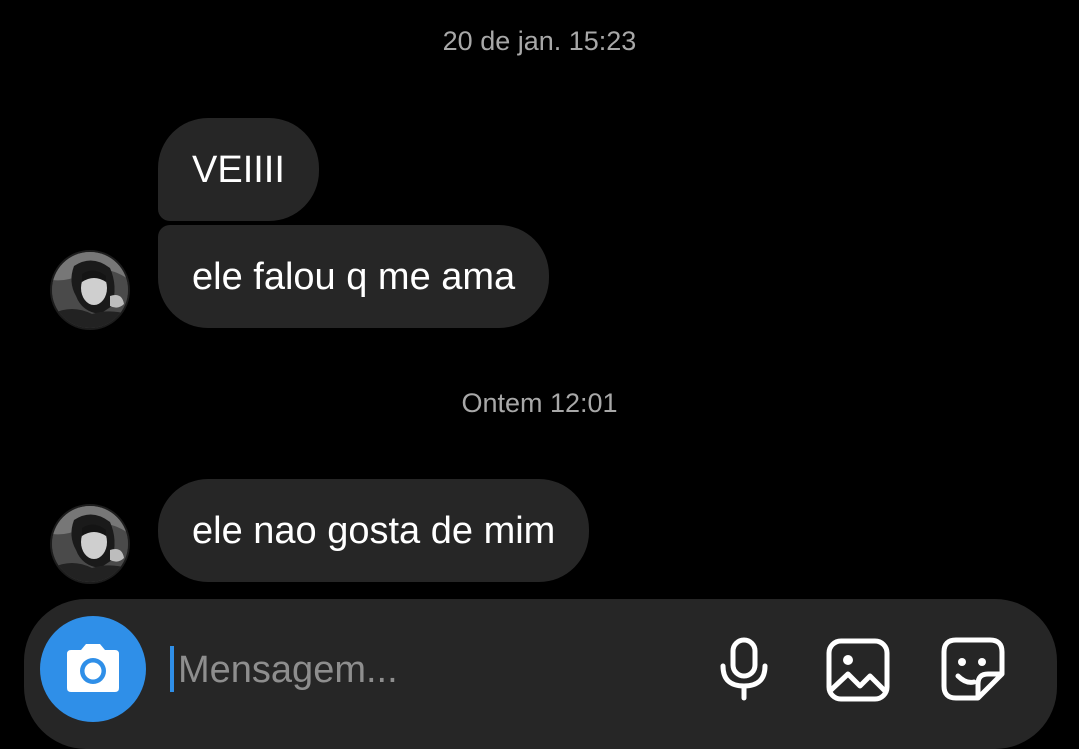  Describe the element at coordinates (438, 670) in the screenshot. I see `message-input` at that location.